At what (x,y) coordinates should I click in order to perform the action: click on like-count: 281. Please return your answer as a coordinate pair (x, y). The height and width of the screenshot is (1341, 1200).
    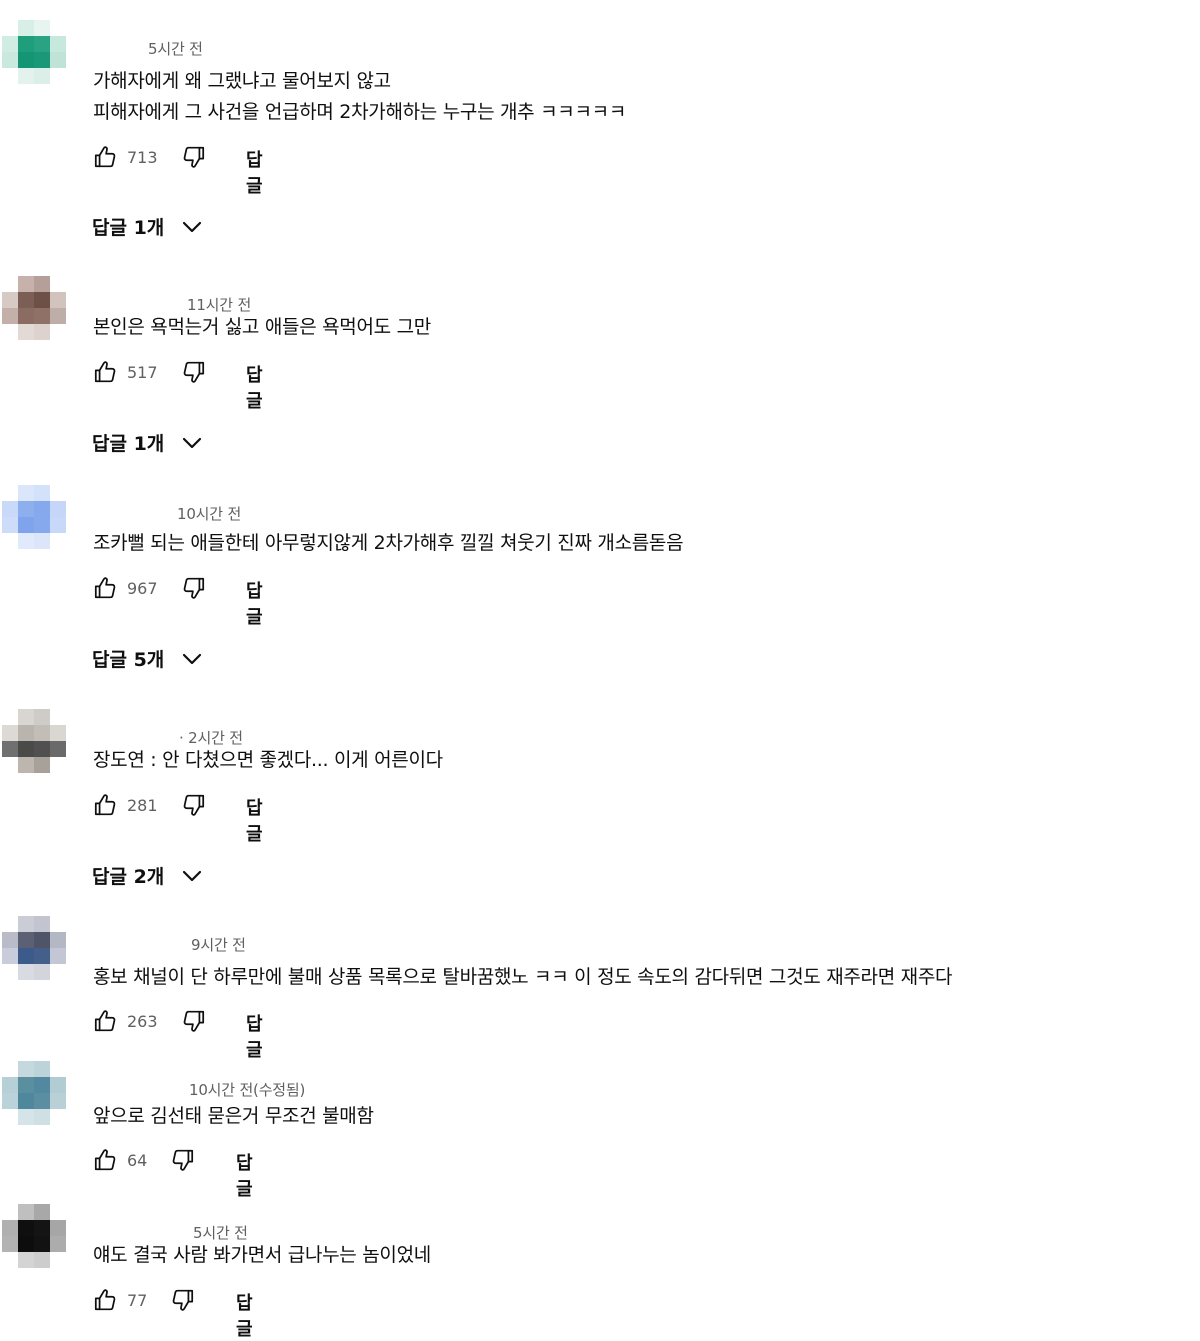
    Looking at the image, I should click on (142, 805).